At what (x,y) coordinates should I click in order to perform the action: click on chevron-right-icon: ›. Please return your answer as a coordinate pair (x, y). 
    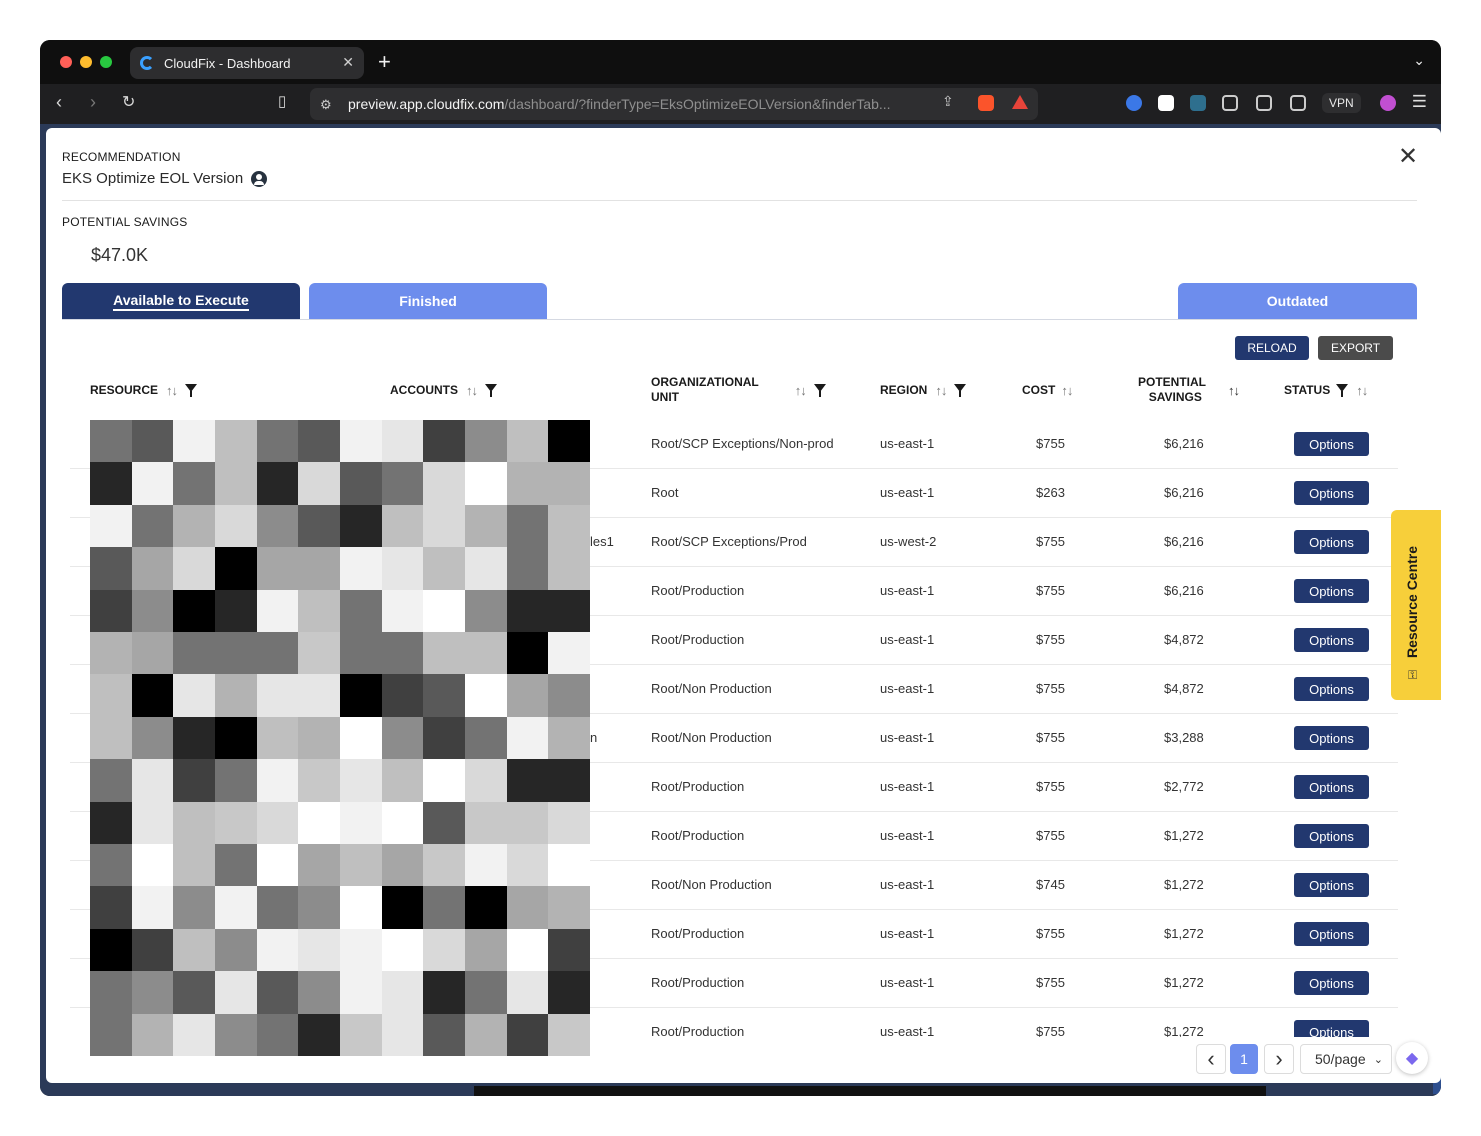
    Looking at the image, I should click on (1279, 1058).